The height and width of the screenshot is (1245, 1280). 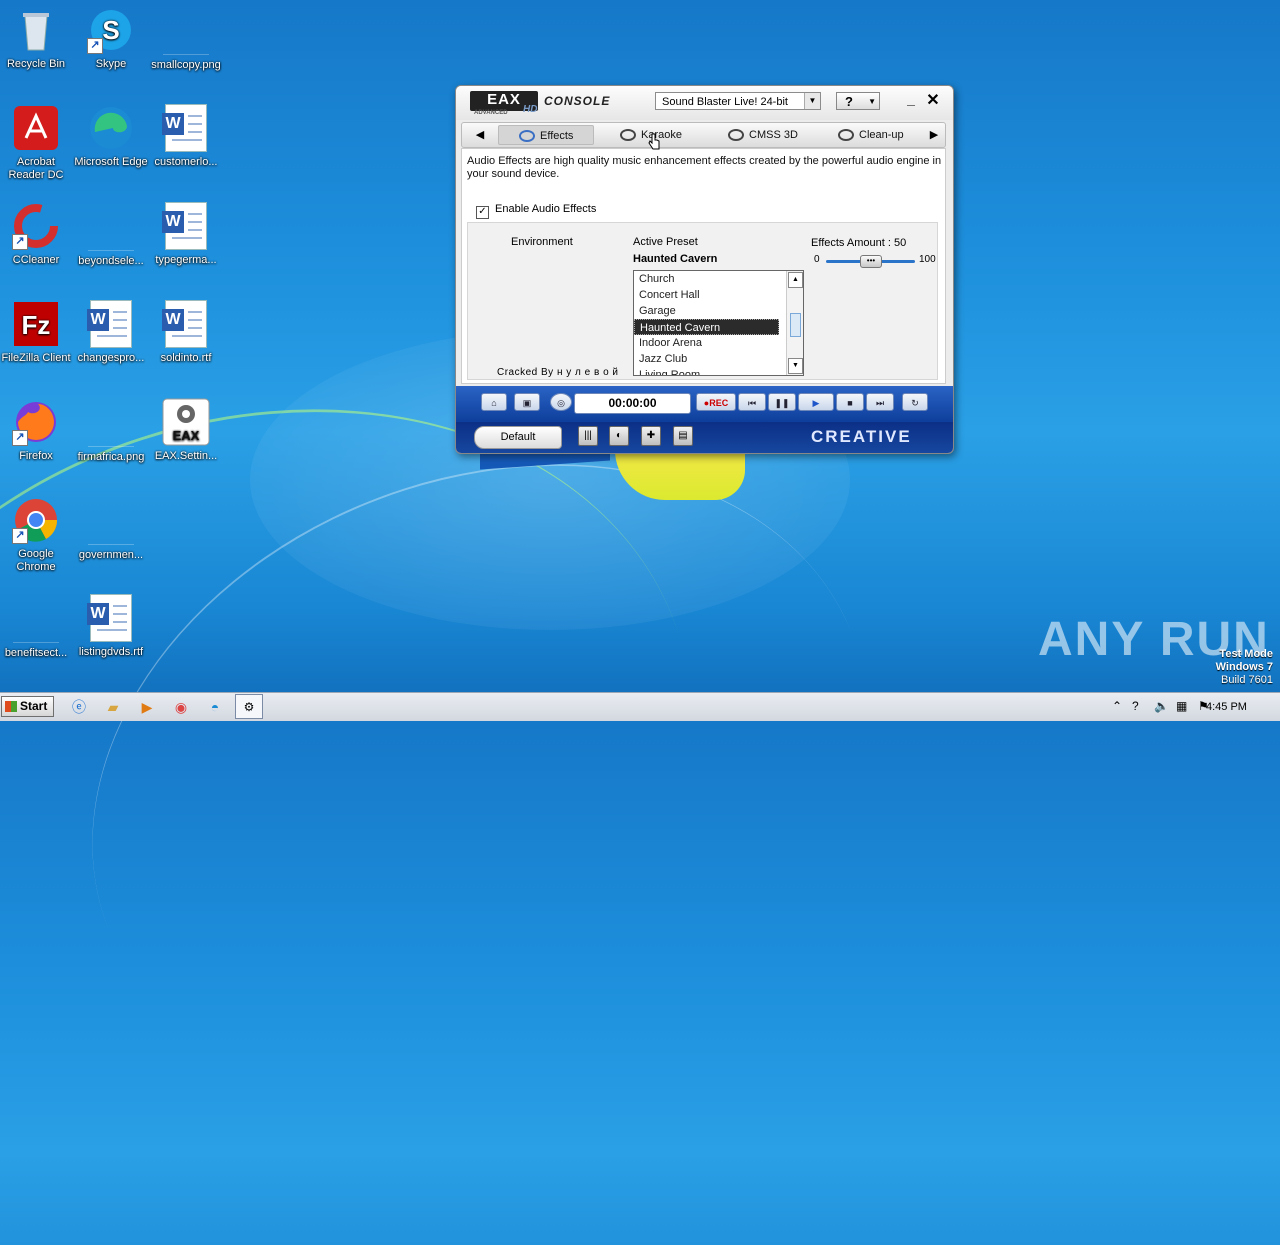 I want to click on add-effect-icon: ✚, so click(x=651, y=436).